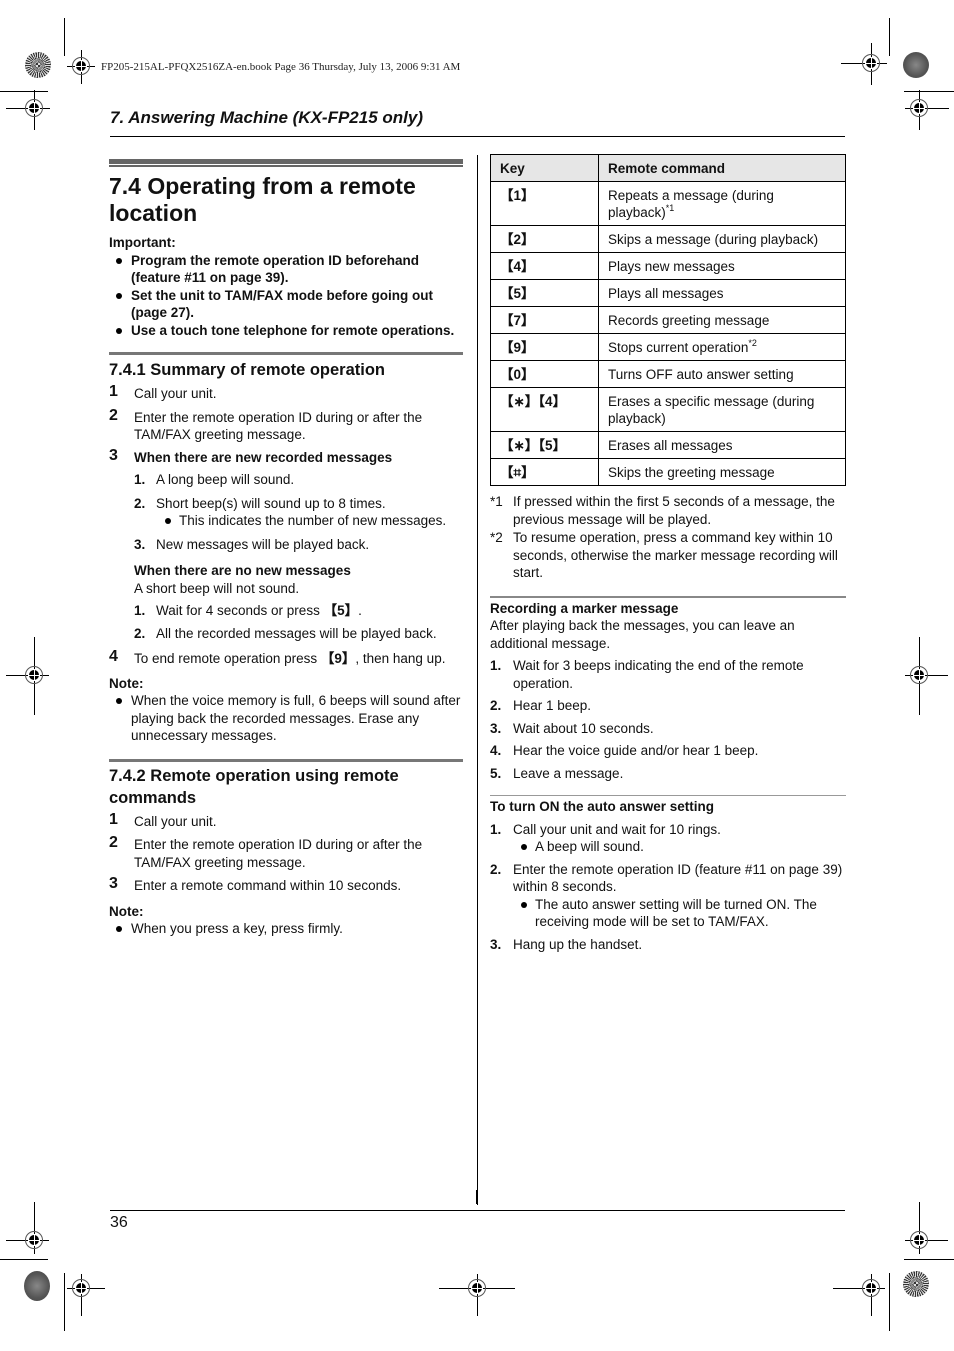 Image resolution: width=954 pixels, height=1351 pixels. What do you see at coordinates (544, 203) in the screenshot?
I see `key-cell: 【1】` at bounding box center [544, 203].